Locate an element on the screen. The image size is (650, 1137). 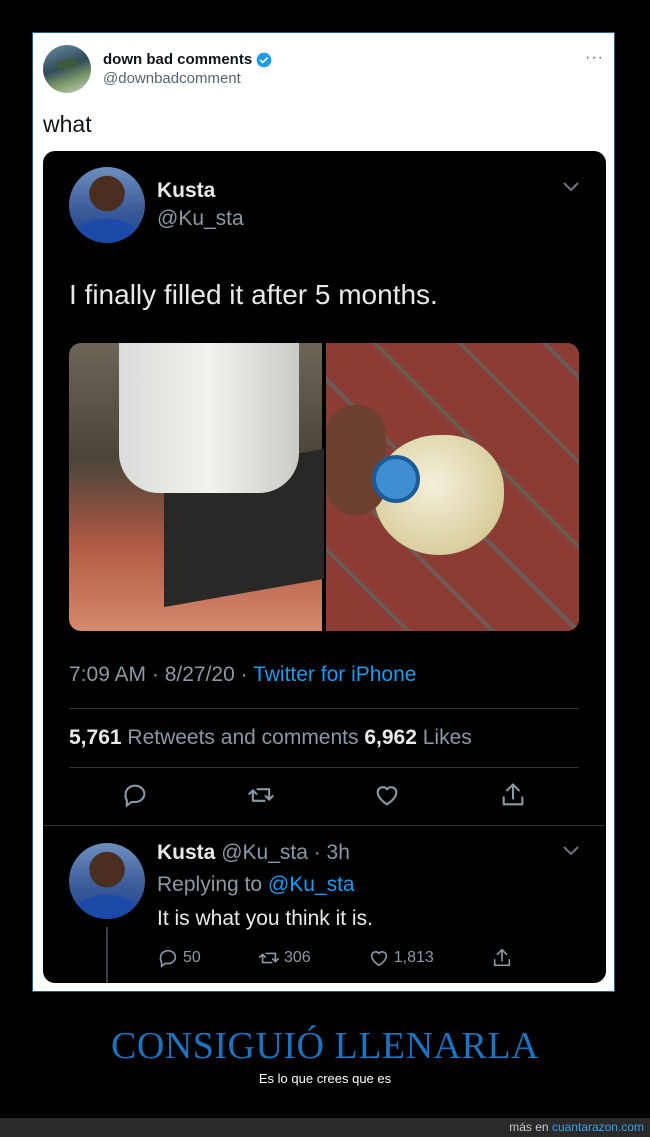
tweet-stats: 5,761 Retweets and comments 6,962 Likes is located at coordinates (270, 738).